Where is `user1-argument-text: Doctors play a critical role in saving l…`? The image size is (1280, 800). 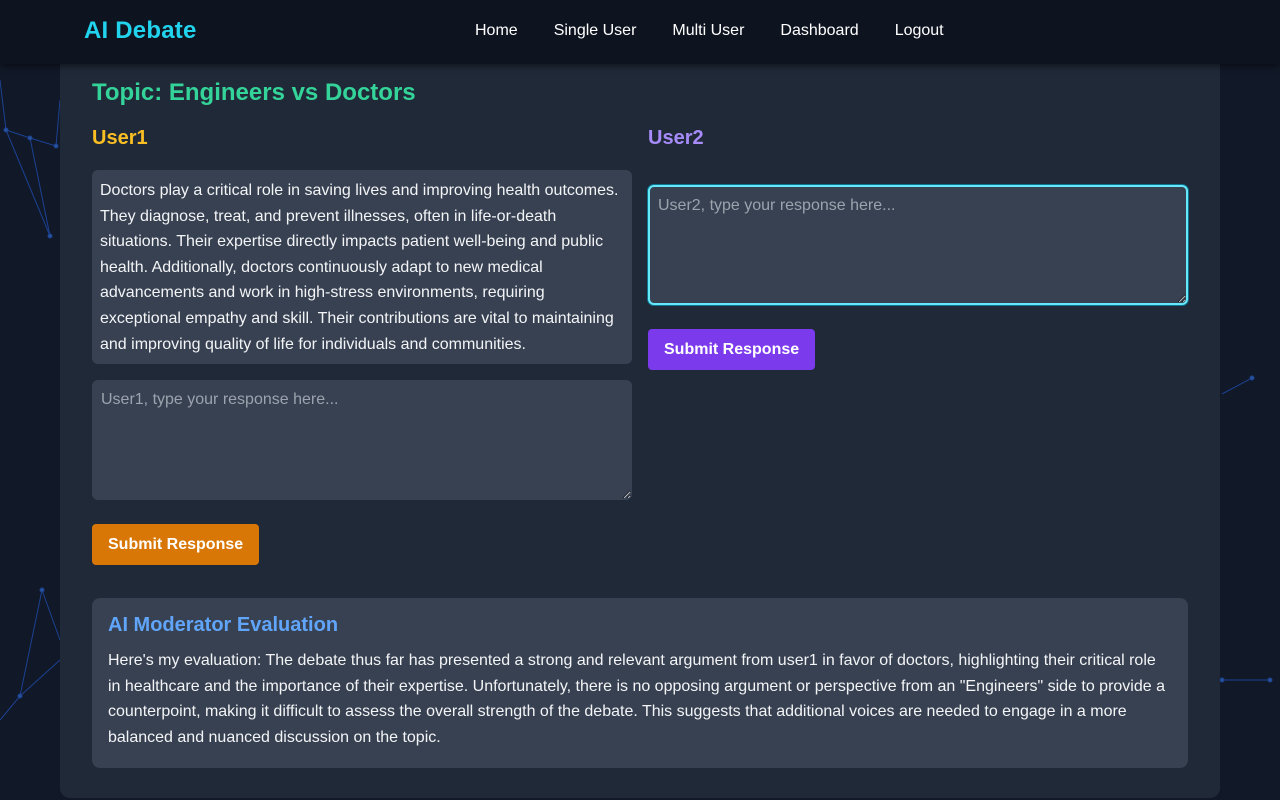 user1-argument-text: Doctors play a critical role in saving l… is located at coordinates (362, 267).